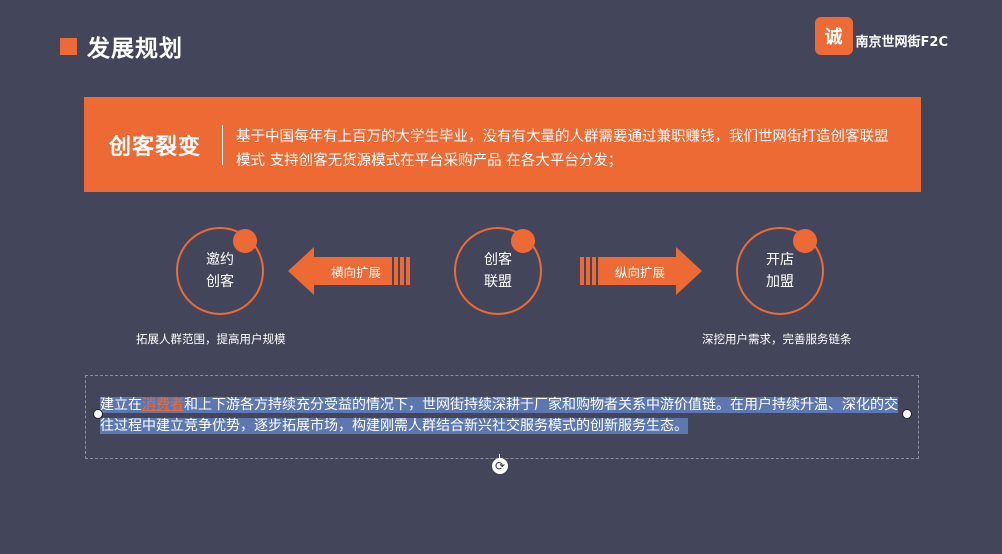  Describe the element at coordinates (163, 405) in the screenshot. I see `paragraph-highlight-word: 消费者` at that location.